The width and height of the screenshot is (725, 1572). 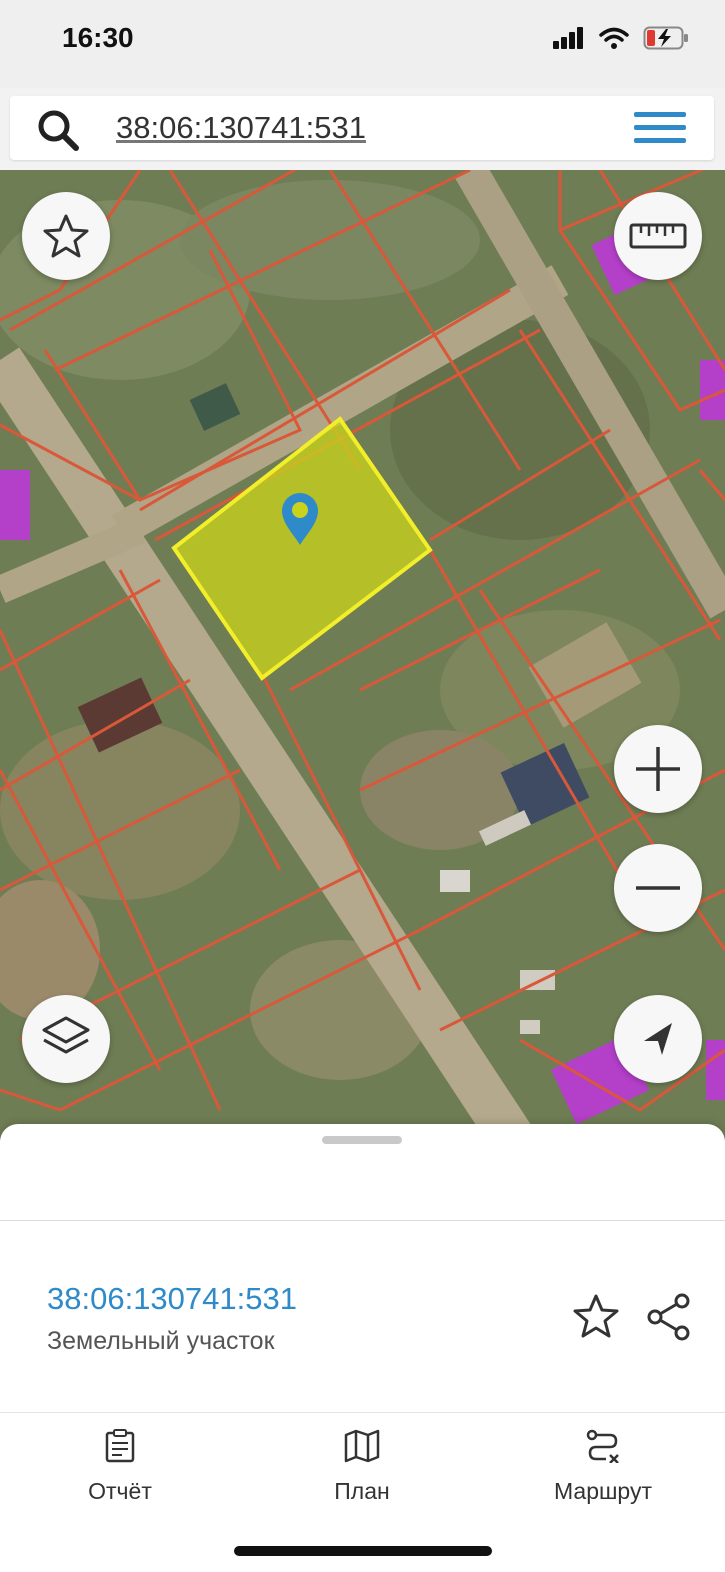 I want to click on report-icon, so click(x=120, y=1446).